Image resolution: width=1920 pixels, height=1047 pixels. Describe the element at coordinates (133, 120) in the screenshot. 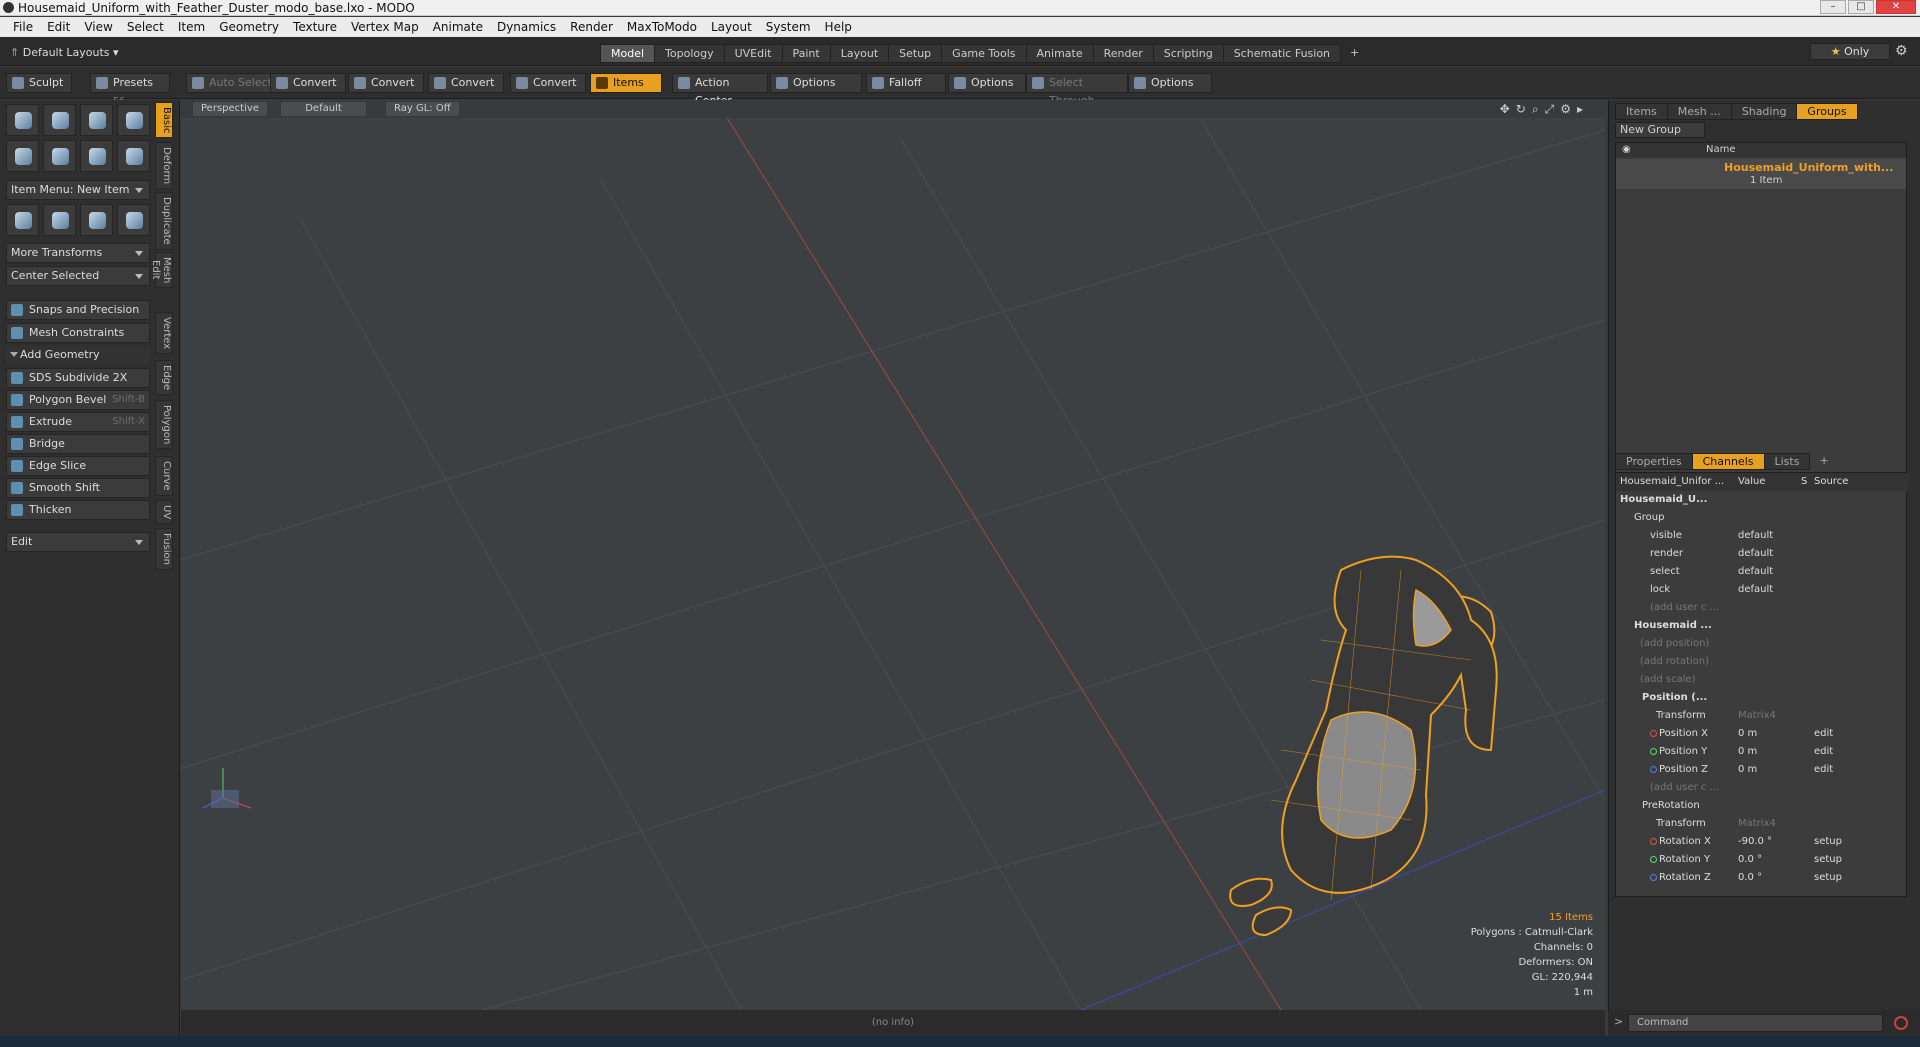

I see `cone-icon` at that location.